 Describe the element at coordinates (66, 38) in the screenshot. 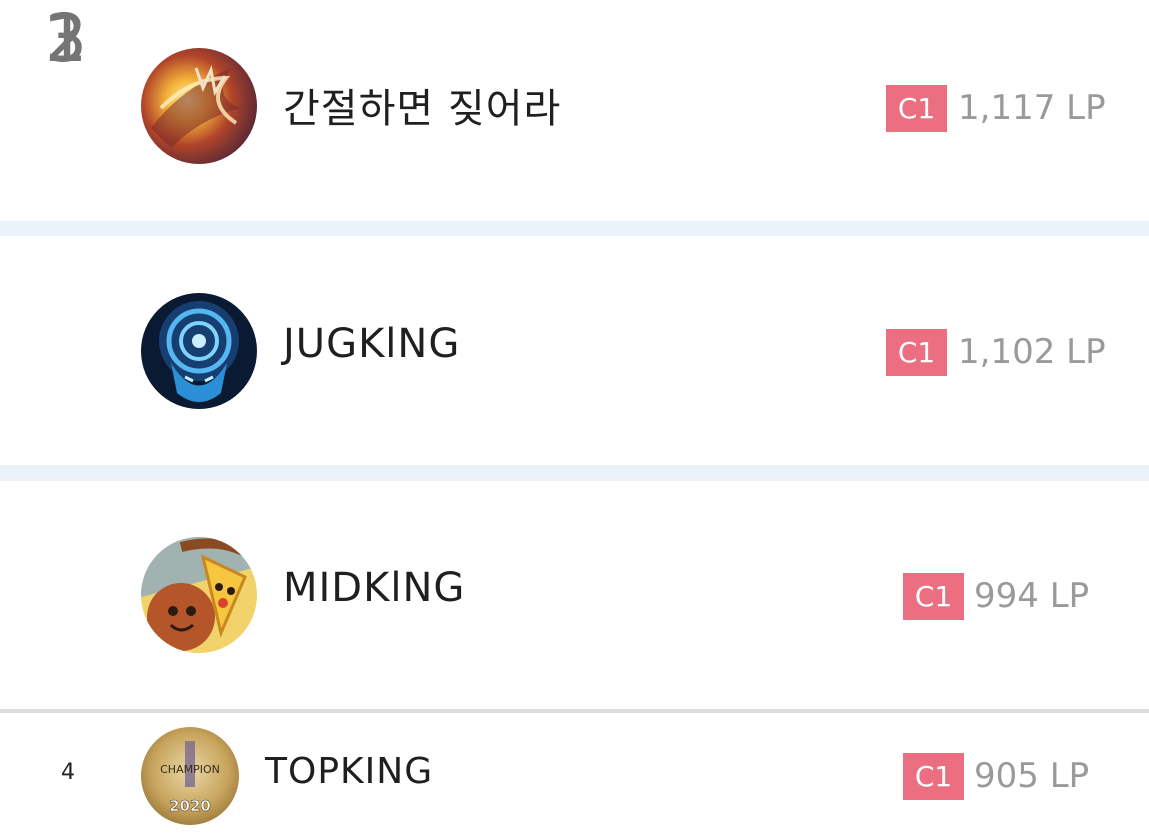

I see `rank-number: 3` at that location.